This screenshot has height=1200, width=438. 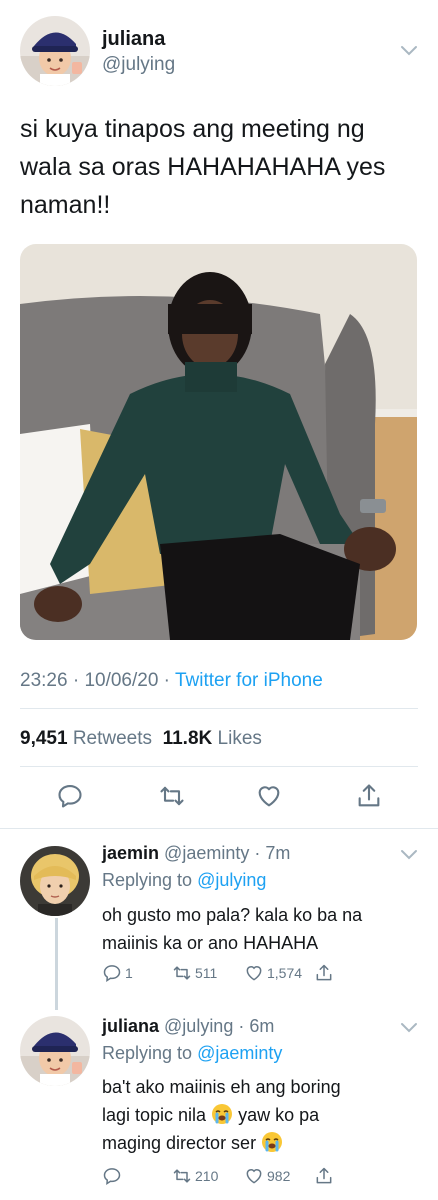 What do you see at coordinates (206, 973) in the screenshot?
I see `retweet-count: 511` at bounding box center [206, 973].